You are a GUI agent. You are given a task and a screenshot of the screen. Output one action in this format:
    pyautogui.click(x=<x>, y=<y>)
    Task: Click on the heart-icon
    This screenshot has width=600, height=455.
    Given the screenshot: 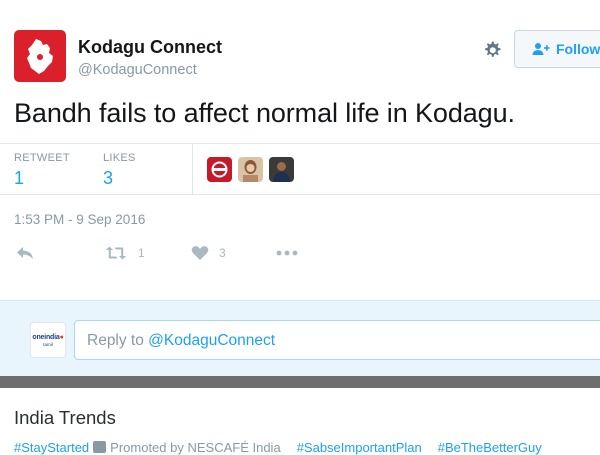 What is the action you would take?
    pyautogui.click(x=200, y=253)
    